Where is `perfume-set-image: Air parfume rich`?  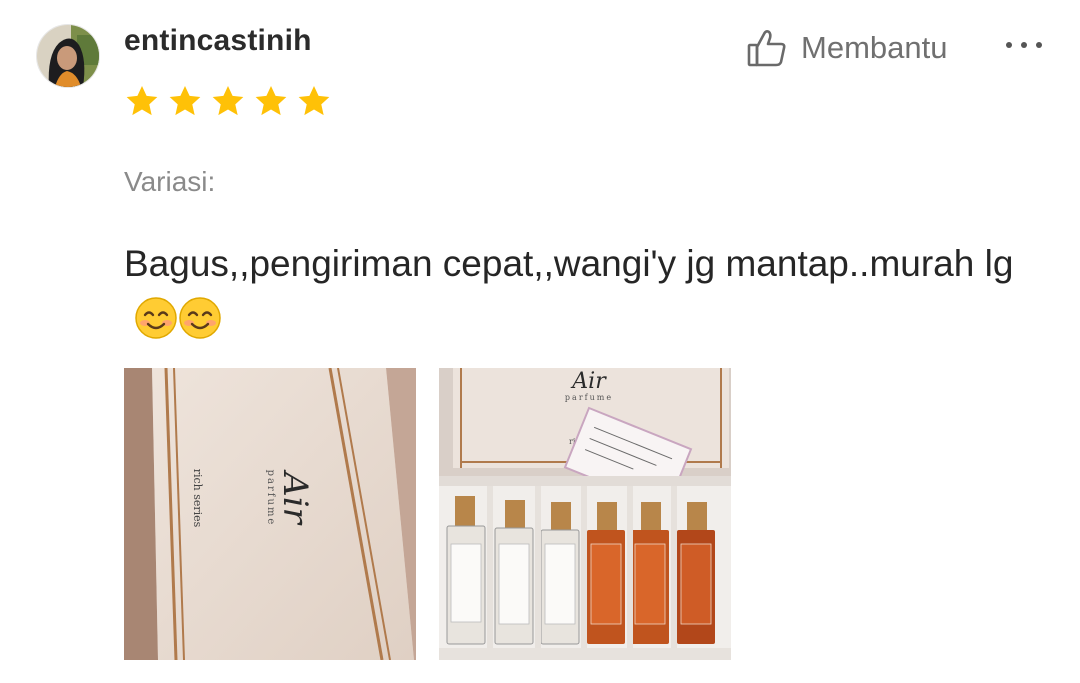 perfume-set-image: Air parfume rich is located at coordinates (585, 514).